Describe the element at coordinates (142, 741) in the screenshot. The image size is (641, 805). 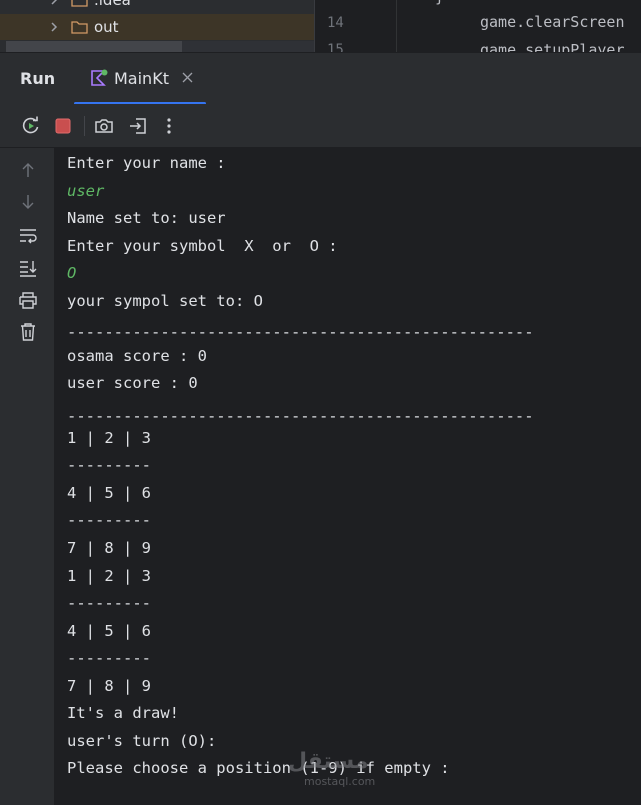
I see `console-line: user's turn (O):` at that location.